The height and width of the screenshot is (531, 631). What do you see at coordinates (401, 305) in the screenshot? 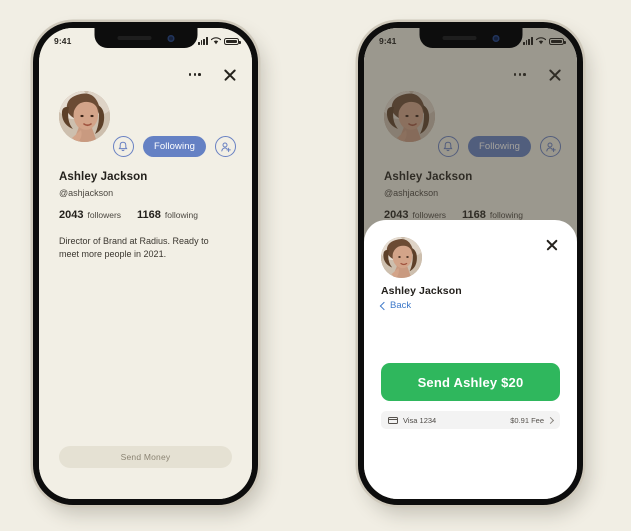
I see `modal-back-label: Back` at bounding box center [401, 305].